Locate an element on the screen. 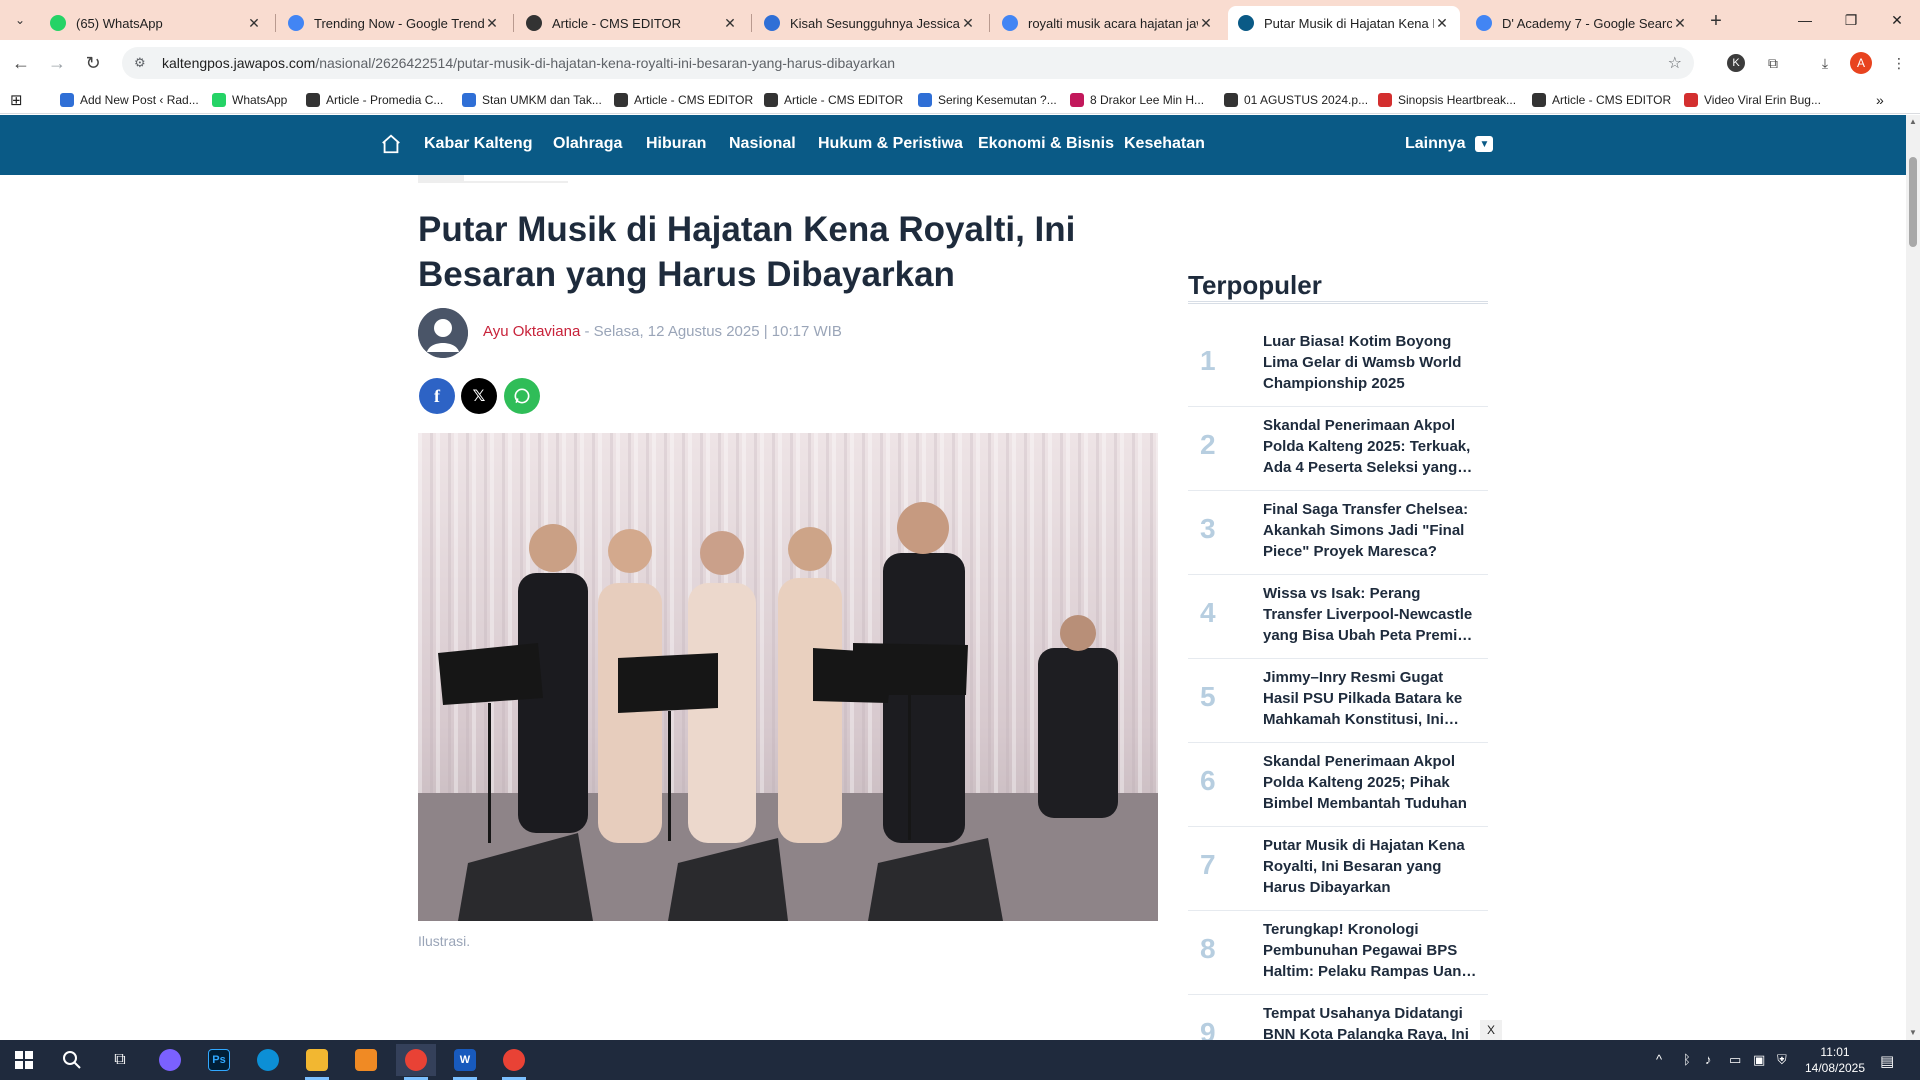  copilot-icon is located at coordinates (170, 1060).